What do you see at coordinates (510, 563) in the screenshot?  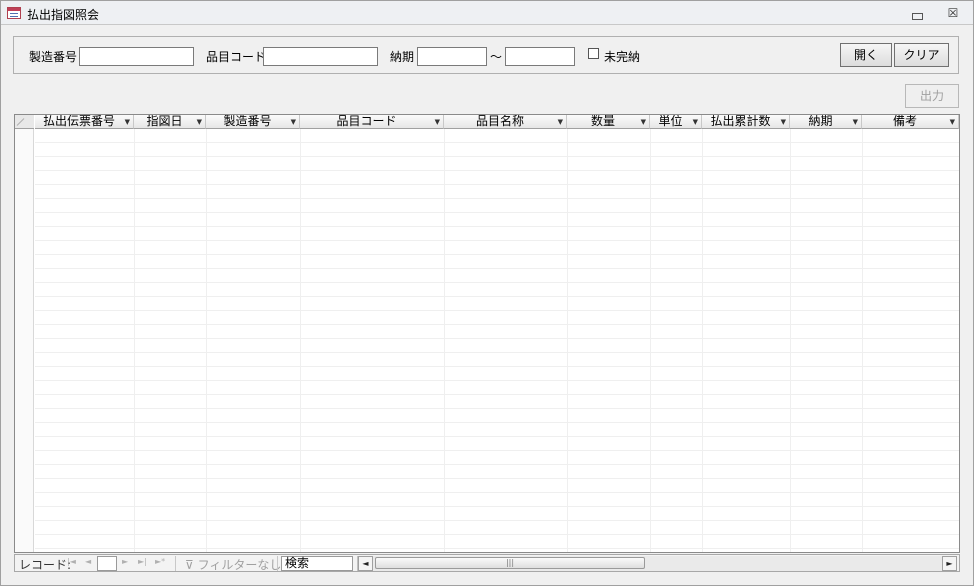 I see `scroll-thumb: |||` at bounding box center [510, 563].